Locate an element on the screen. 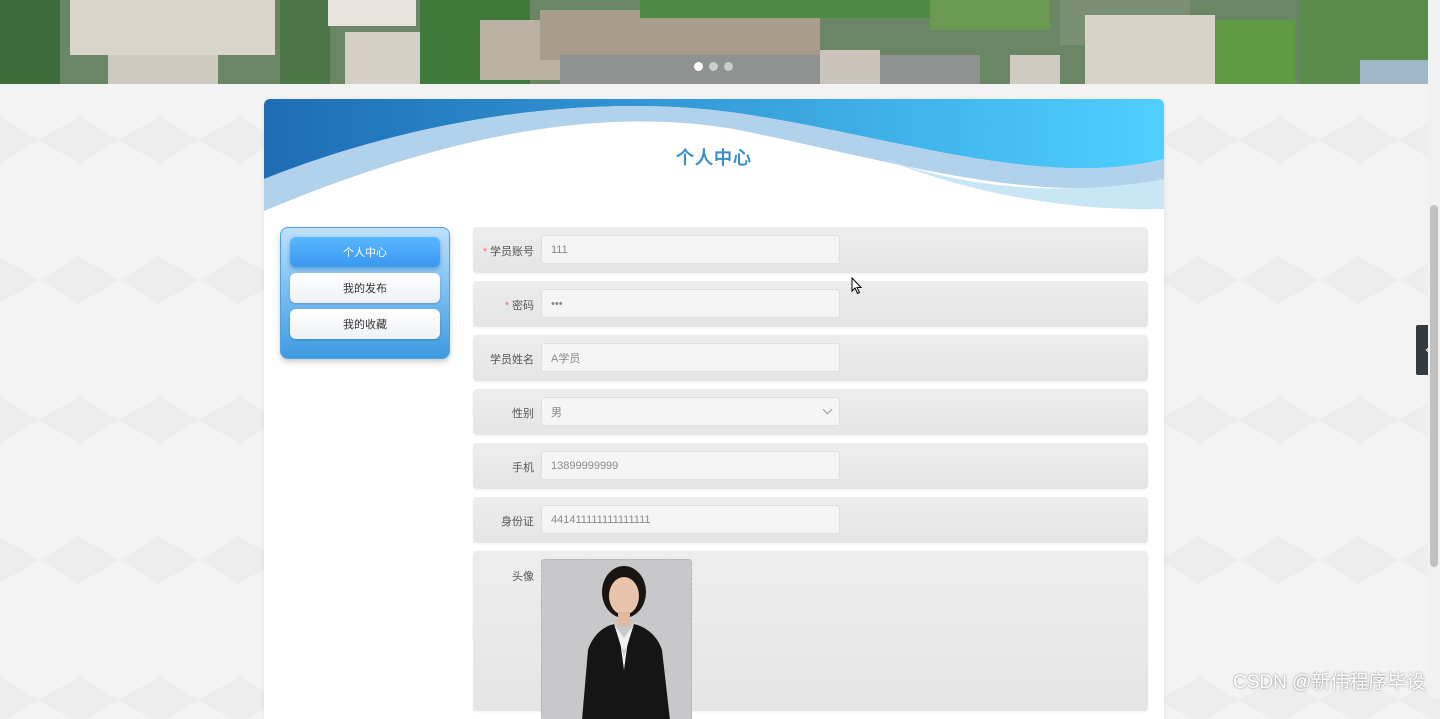  name-label: 学员姓名 is located at coordinates (512, 360).